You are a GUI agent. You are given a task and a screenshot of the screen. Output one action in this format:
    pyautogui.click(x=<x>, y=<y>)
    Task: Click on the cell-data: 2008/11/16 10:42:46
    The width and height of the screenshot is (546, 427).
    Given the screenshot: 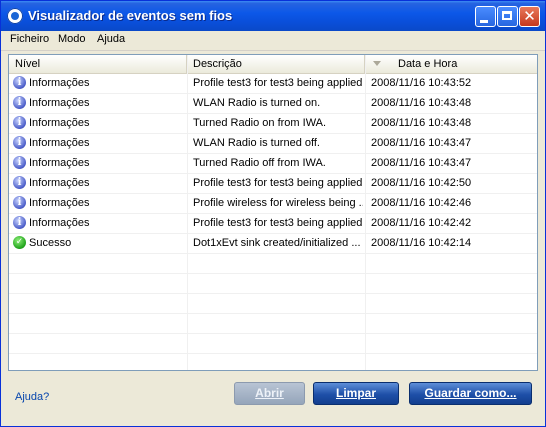 What is the action you would take?
    pyautogui.click(x=421, y=203)
    